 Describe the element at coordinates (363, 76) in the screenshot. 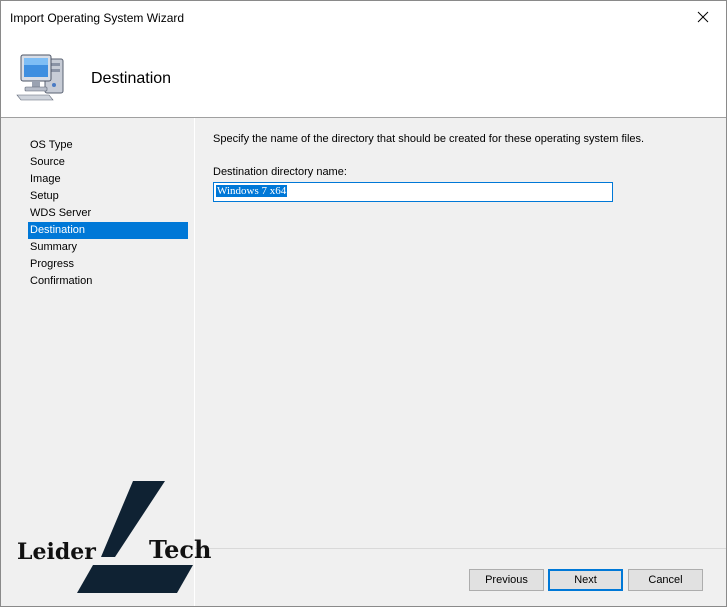

I see `wizard-header: Destination` at that location.